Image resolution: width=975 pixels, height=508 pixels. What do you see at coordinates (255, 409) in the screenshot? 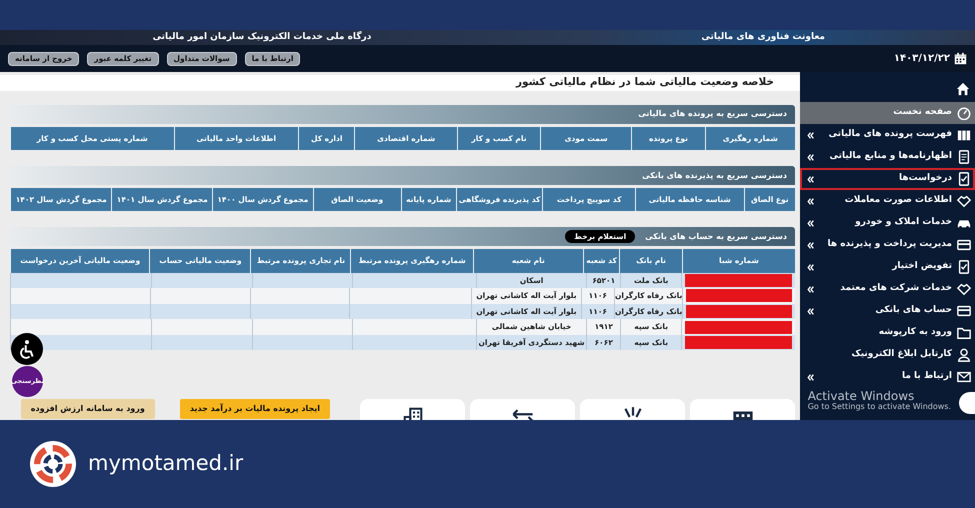
I see `action-button: ایجاد پرونده مالیات بر درآمد جدید` at bounding box center [255, 409].